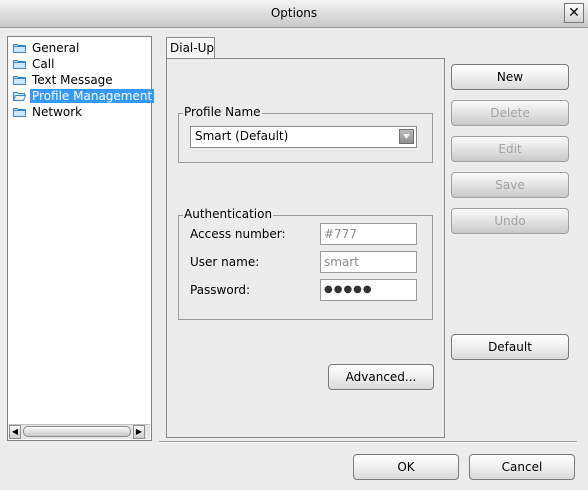  What do you see at coordinates (510, 347) in the screenshot?
I see `default-button: Default` at bounding box center [510, 347].